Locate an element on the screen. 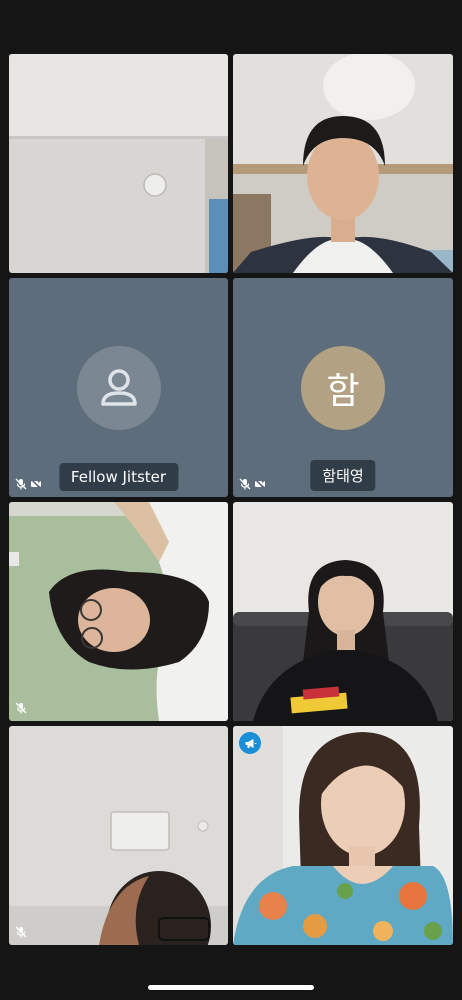 This screenshot has width=462, height=1000. participant-name: 함태영 is located at coordinates (343, 475).